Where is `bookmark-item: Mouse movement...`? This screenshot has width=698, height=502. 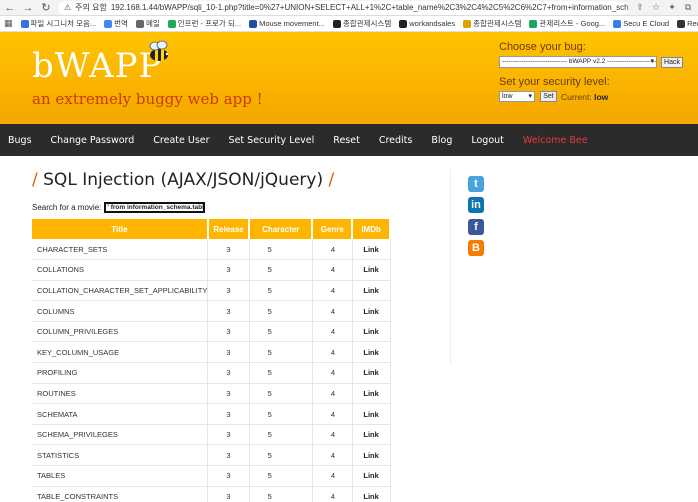
bookmark-item: Mouse movement... is located at coordinates (287, 23).